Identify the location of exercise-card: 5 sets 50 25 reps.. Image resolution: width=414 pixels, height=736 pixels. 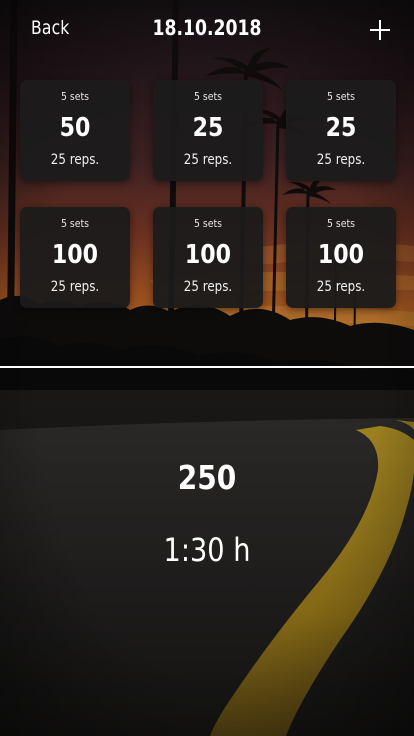
(75, 130).